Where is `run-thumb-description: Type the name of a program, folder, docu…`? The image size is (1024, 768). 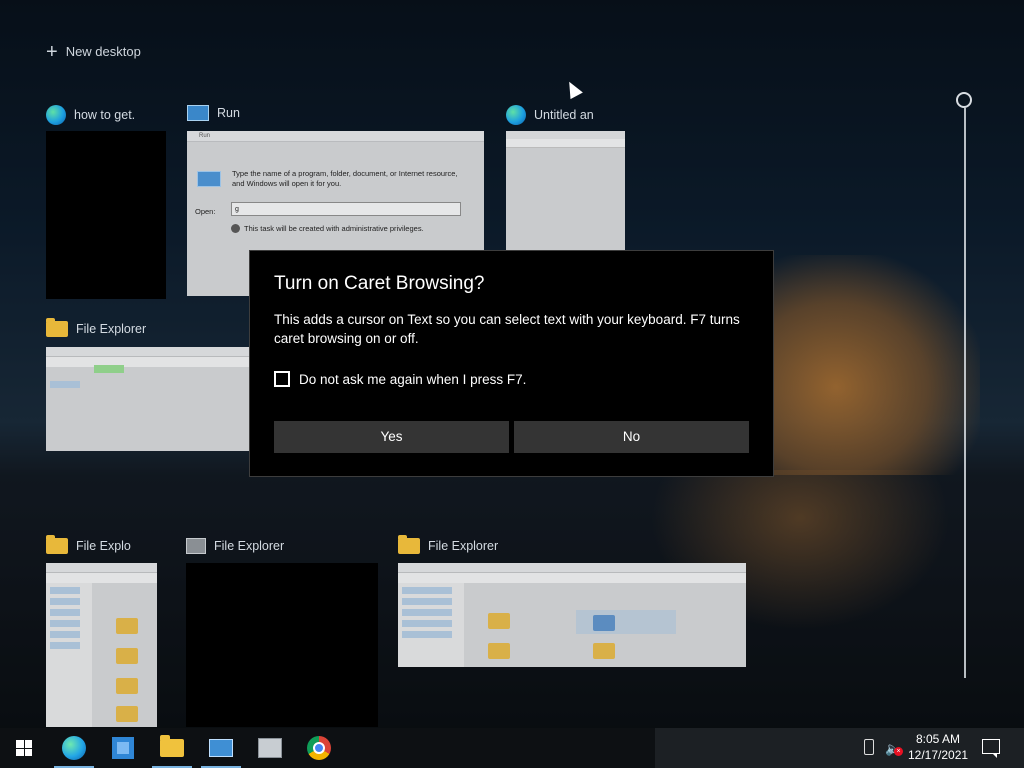
run-thumb-description: Type the name of a program, folder, docu… is located at coordinates (345, 178).